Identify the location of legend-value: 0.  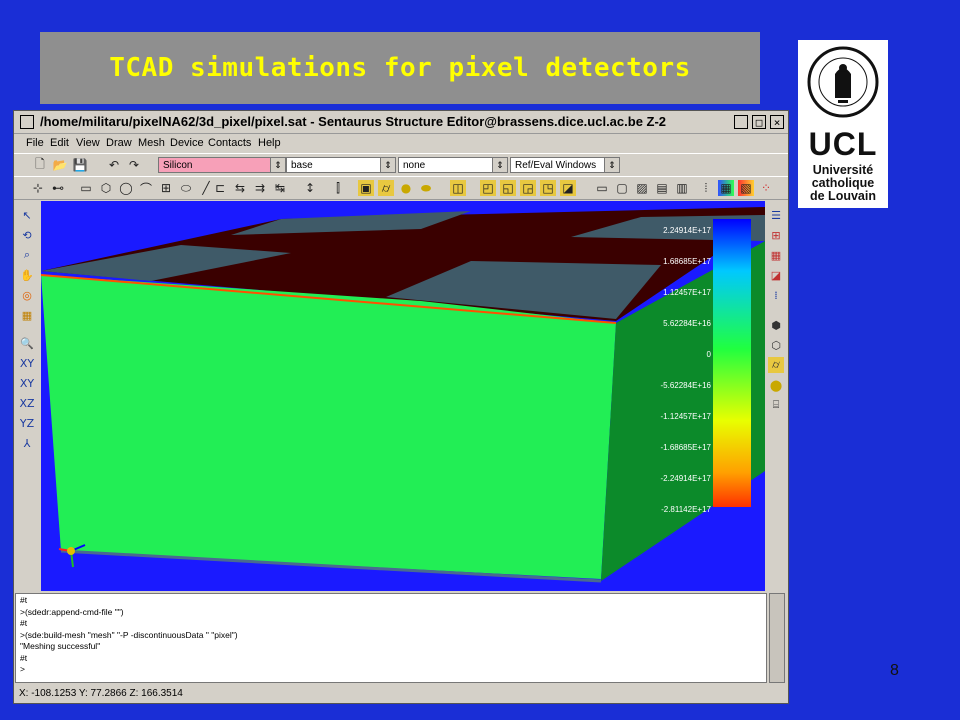
(708, 354).